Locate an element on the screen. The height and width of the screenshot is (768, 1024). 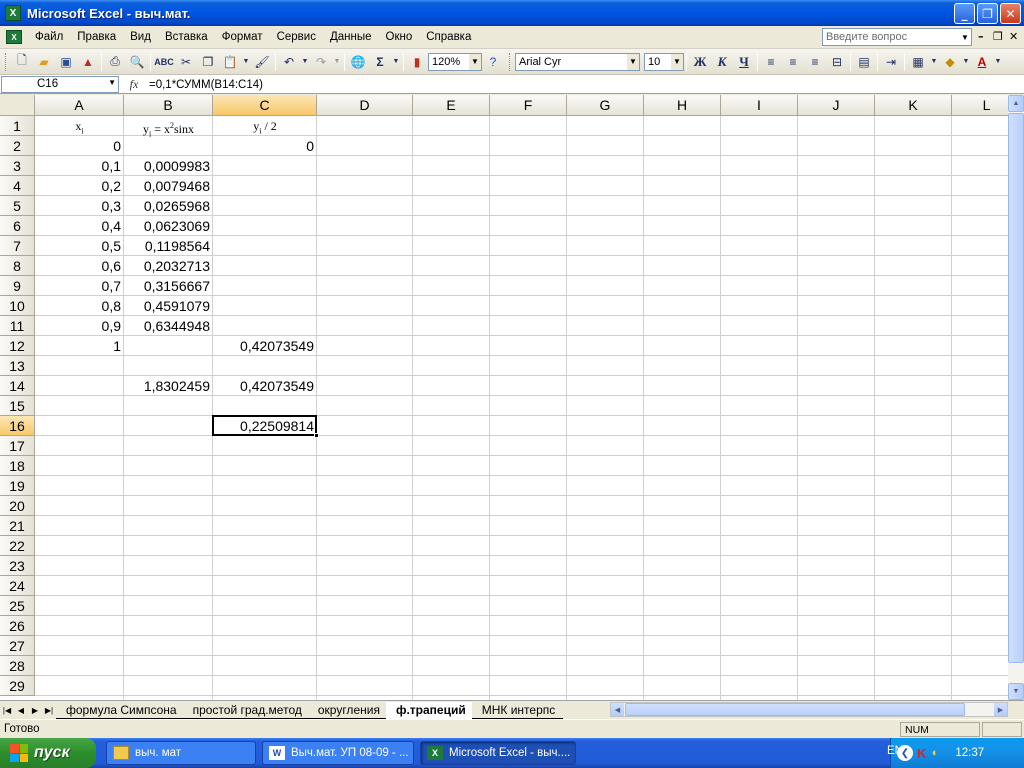
cell-a11: 0,9 is located at coordinates (79, 326).